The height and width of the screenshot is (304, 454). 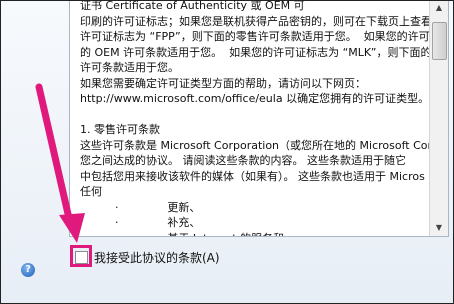 I want to click on arrow-head, so click(x=72, y=228).